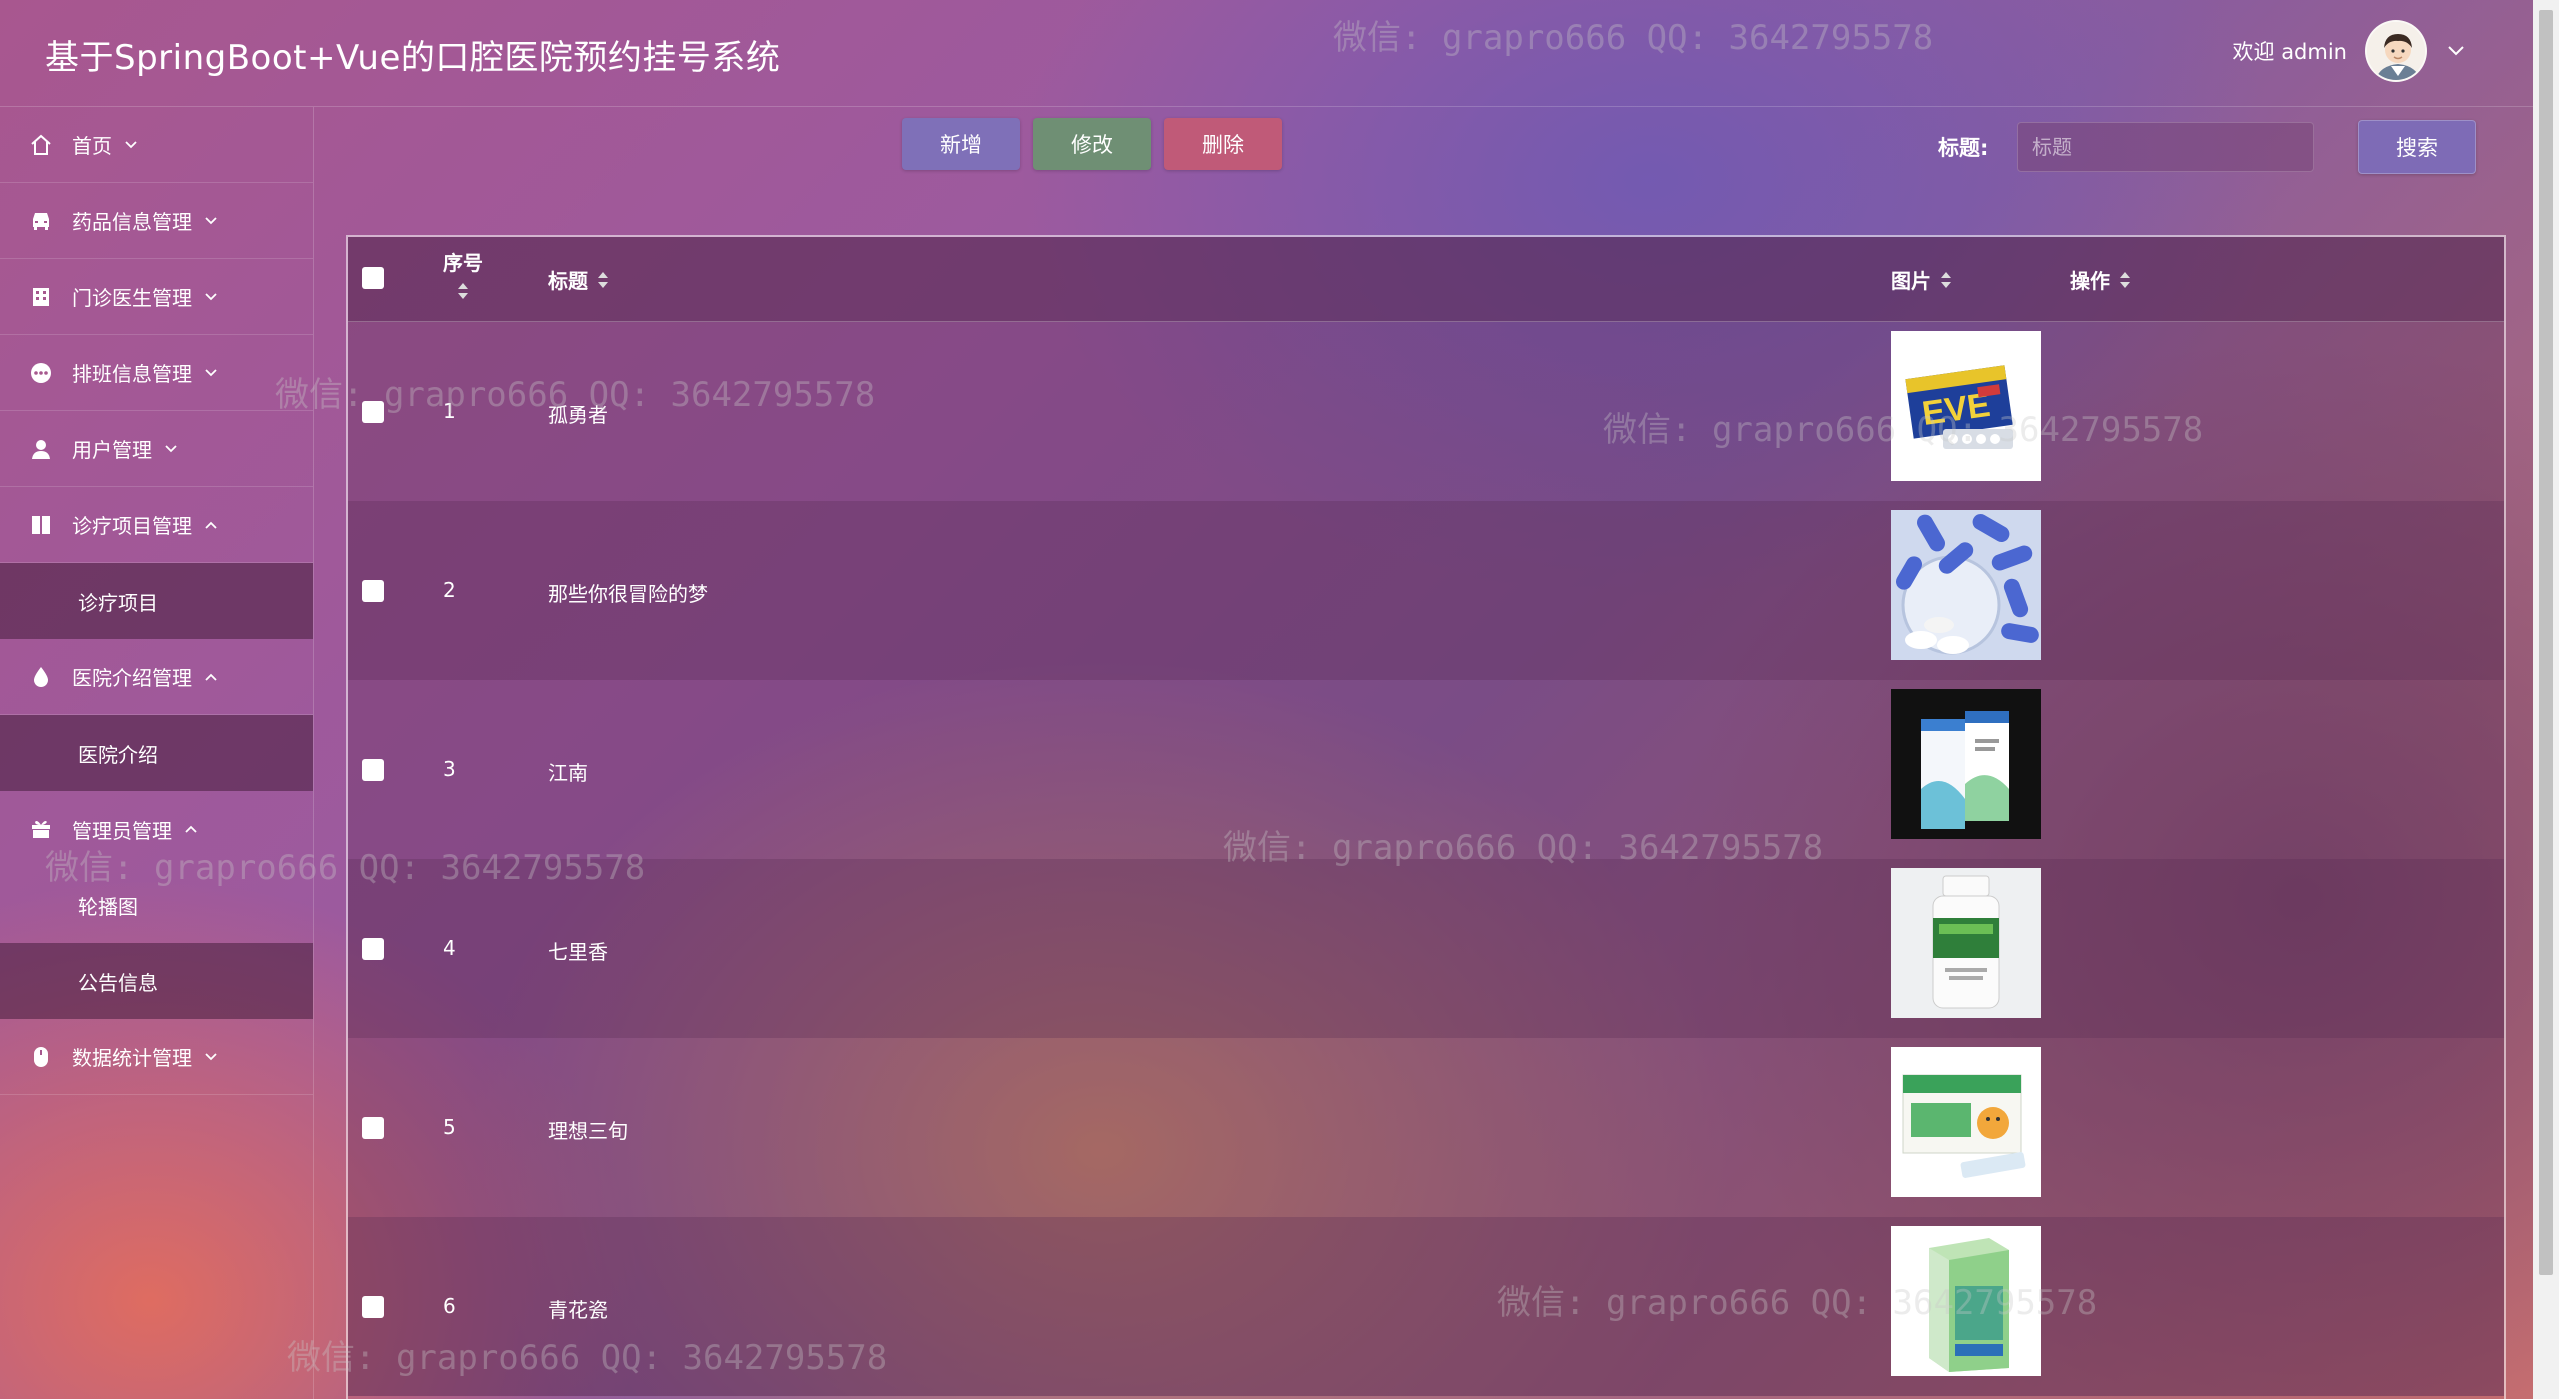  Describe the element at coordinates (156, 449) in the screenshot. I see `sidebar-item-users: 用户管理` at that location.